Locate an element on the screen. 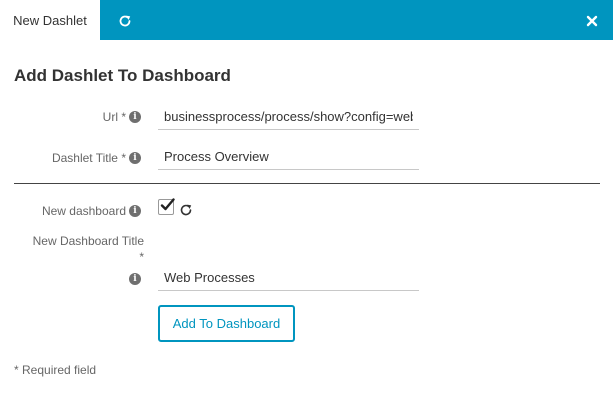 This screenshot has width=613, height=395. new-dashboard-title-input is located at coordinates (288, 278).